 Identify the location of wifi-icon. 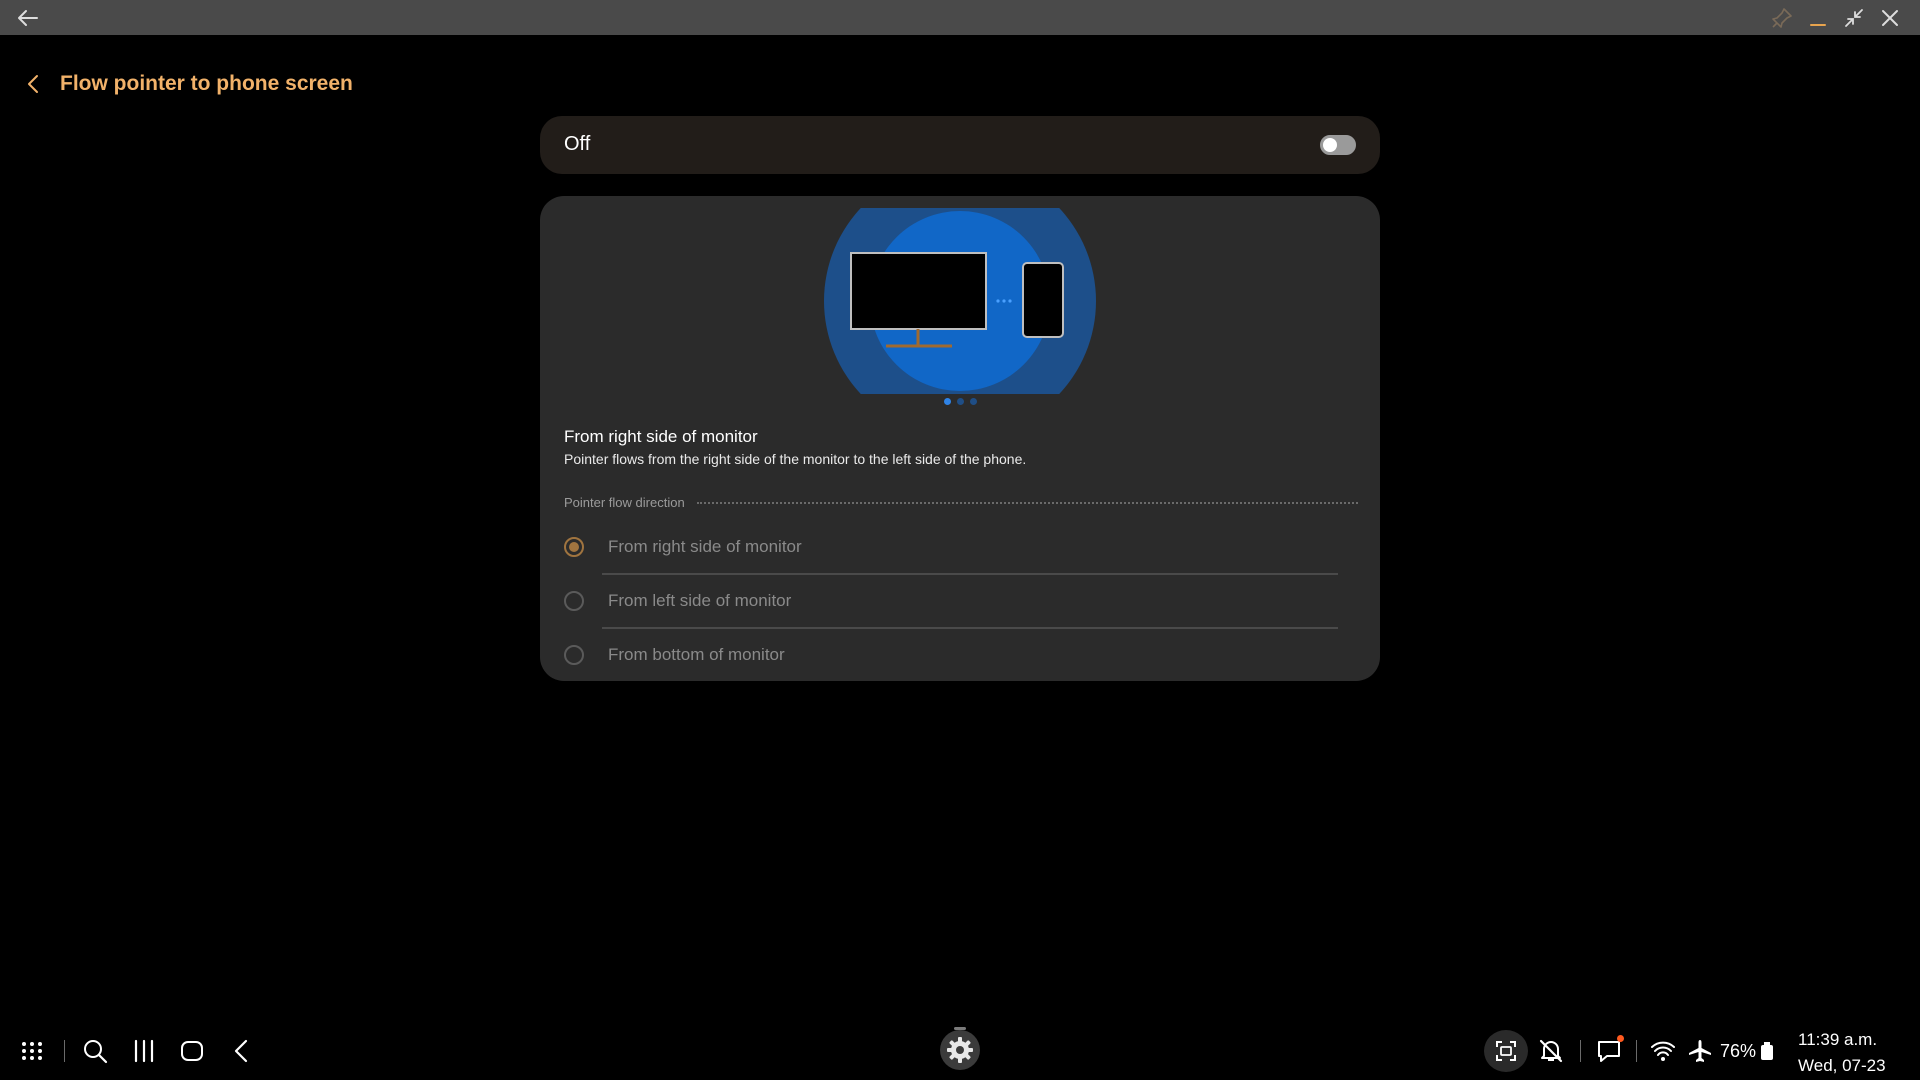
(1663, 1051).